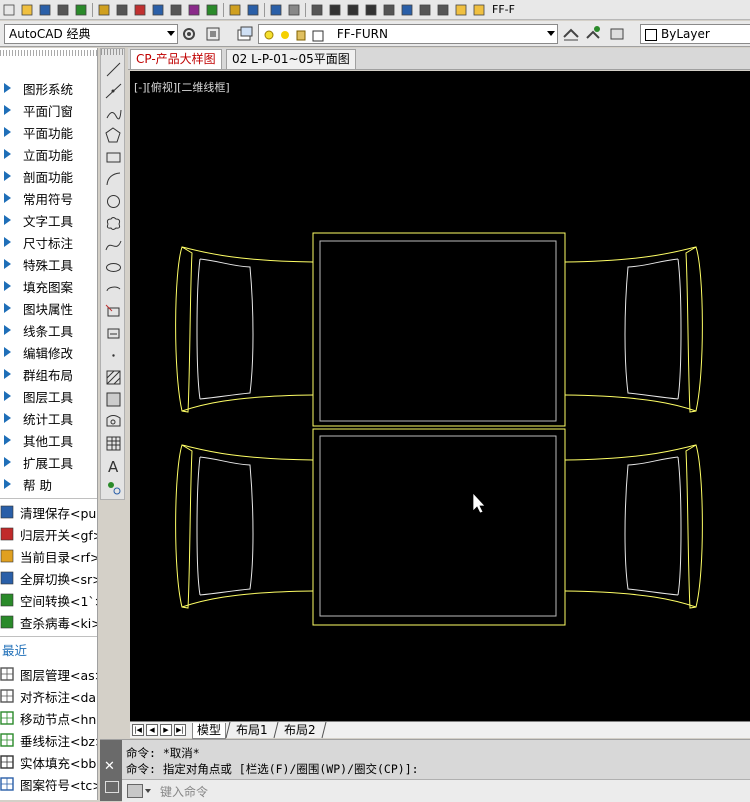 This screenshot has height=802, width=750. What do you see at coordinates (461, 10) in the screenshot?
I see `layer-state-icon` at bounding box center [461, 10].